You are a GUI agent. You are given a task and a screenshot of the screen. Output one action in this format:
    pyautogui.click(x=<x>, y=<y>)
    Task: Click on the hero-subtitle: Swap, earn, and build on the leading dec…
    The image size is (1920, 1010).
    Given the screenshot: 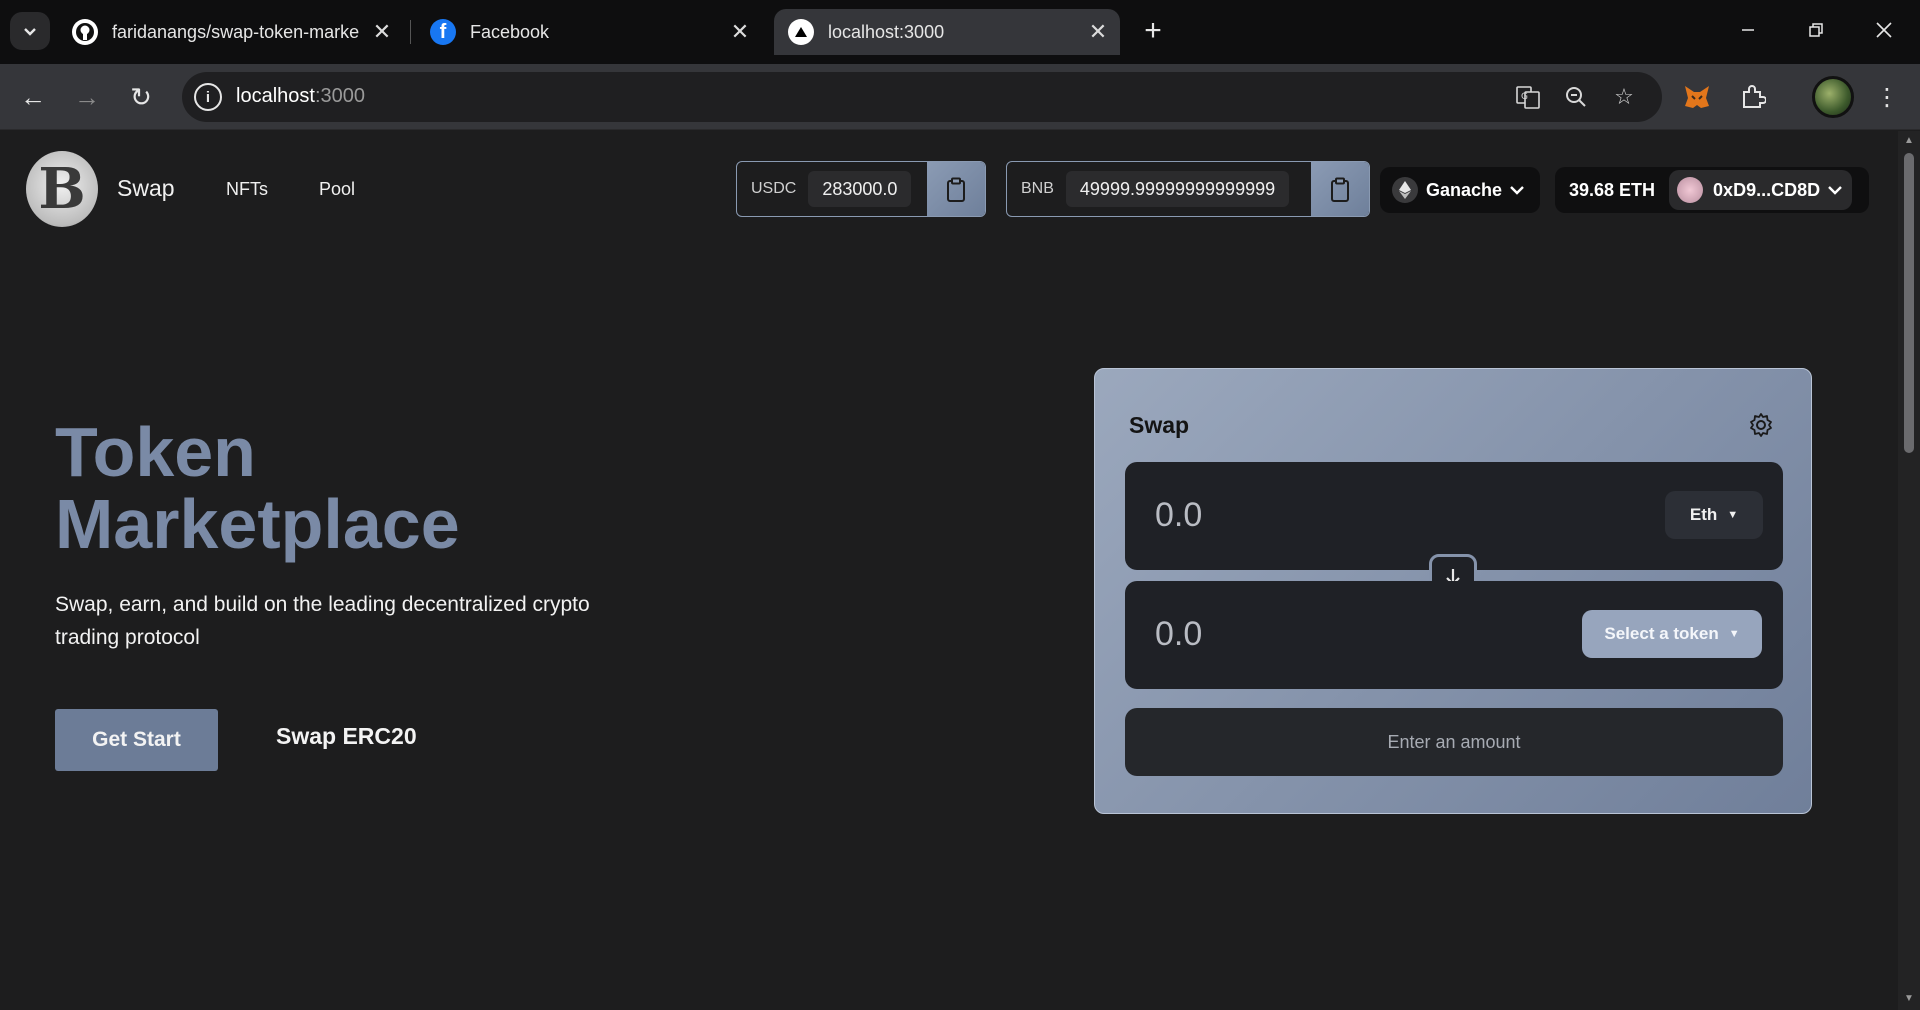 What is the action you would take?
    pyautogui.click(x=322, y=621)
    